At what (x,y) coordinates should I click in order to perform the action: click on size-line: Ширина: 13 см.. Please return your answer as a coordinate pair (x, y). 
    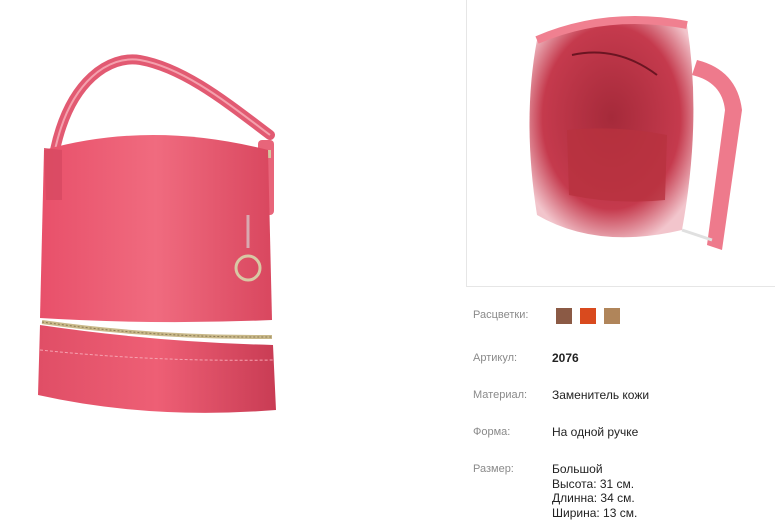
    Looking at the image, I should click on (595, 512).